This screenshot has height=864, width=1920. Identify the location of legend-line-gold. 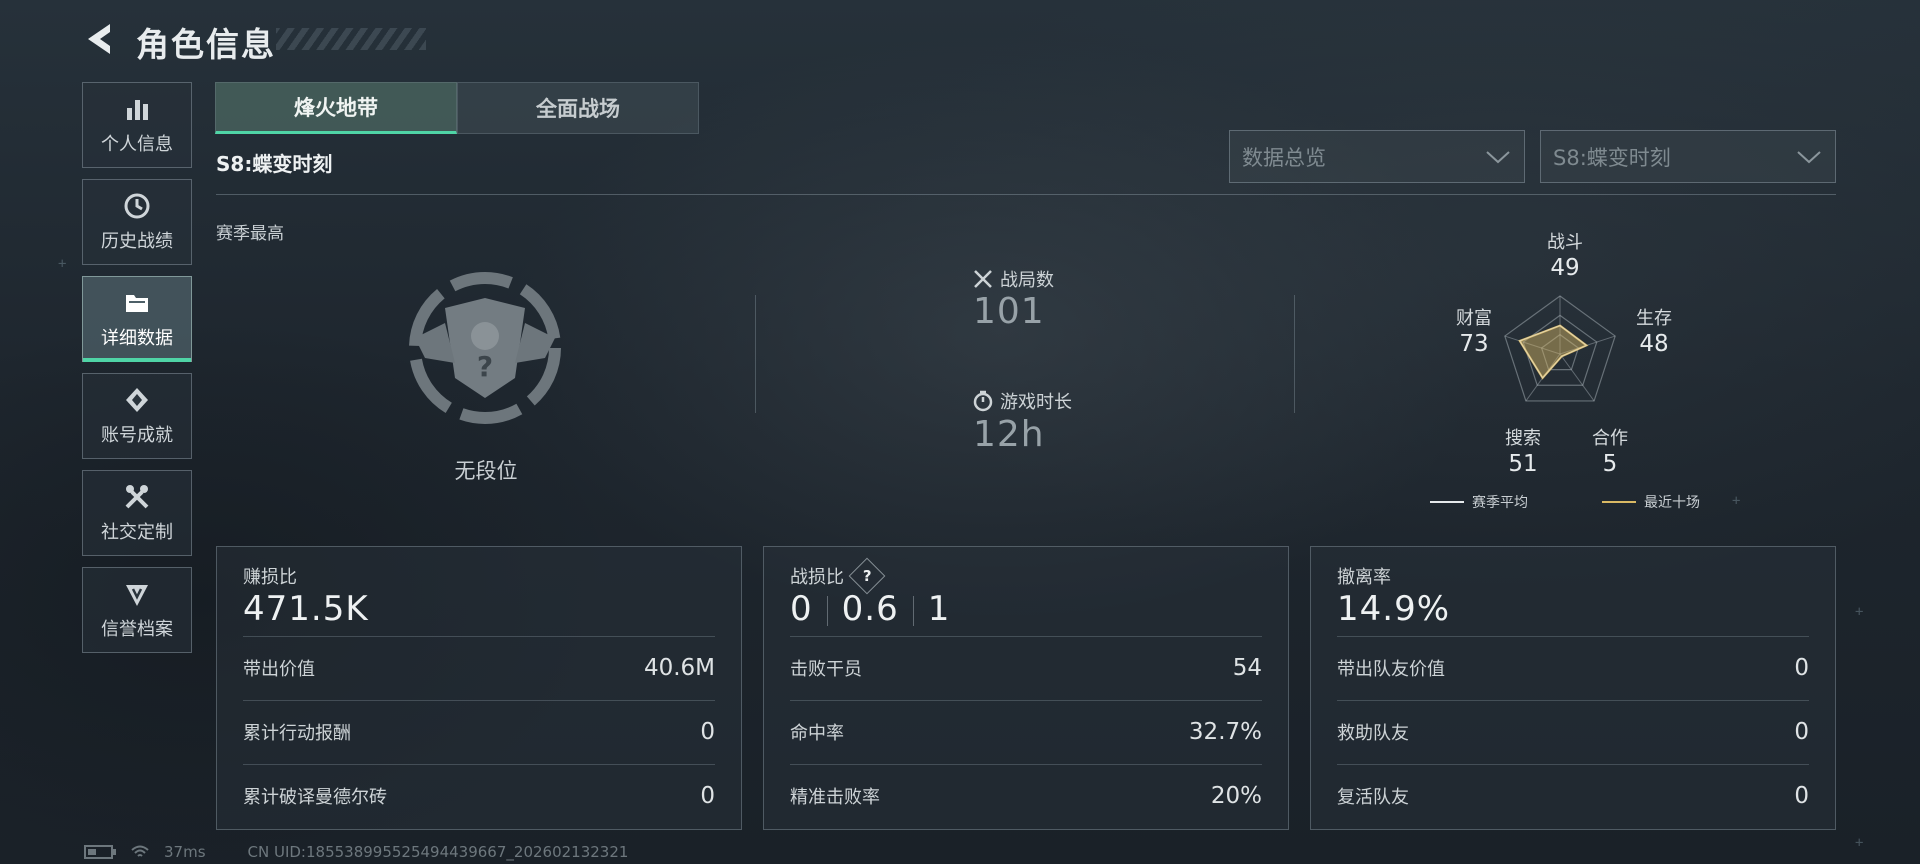
(1619, 502).